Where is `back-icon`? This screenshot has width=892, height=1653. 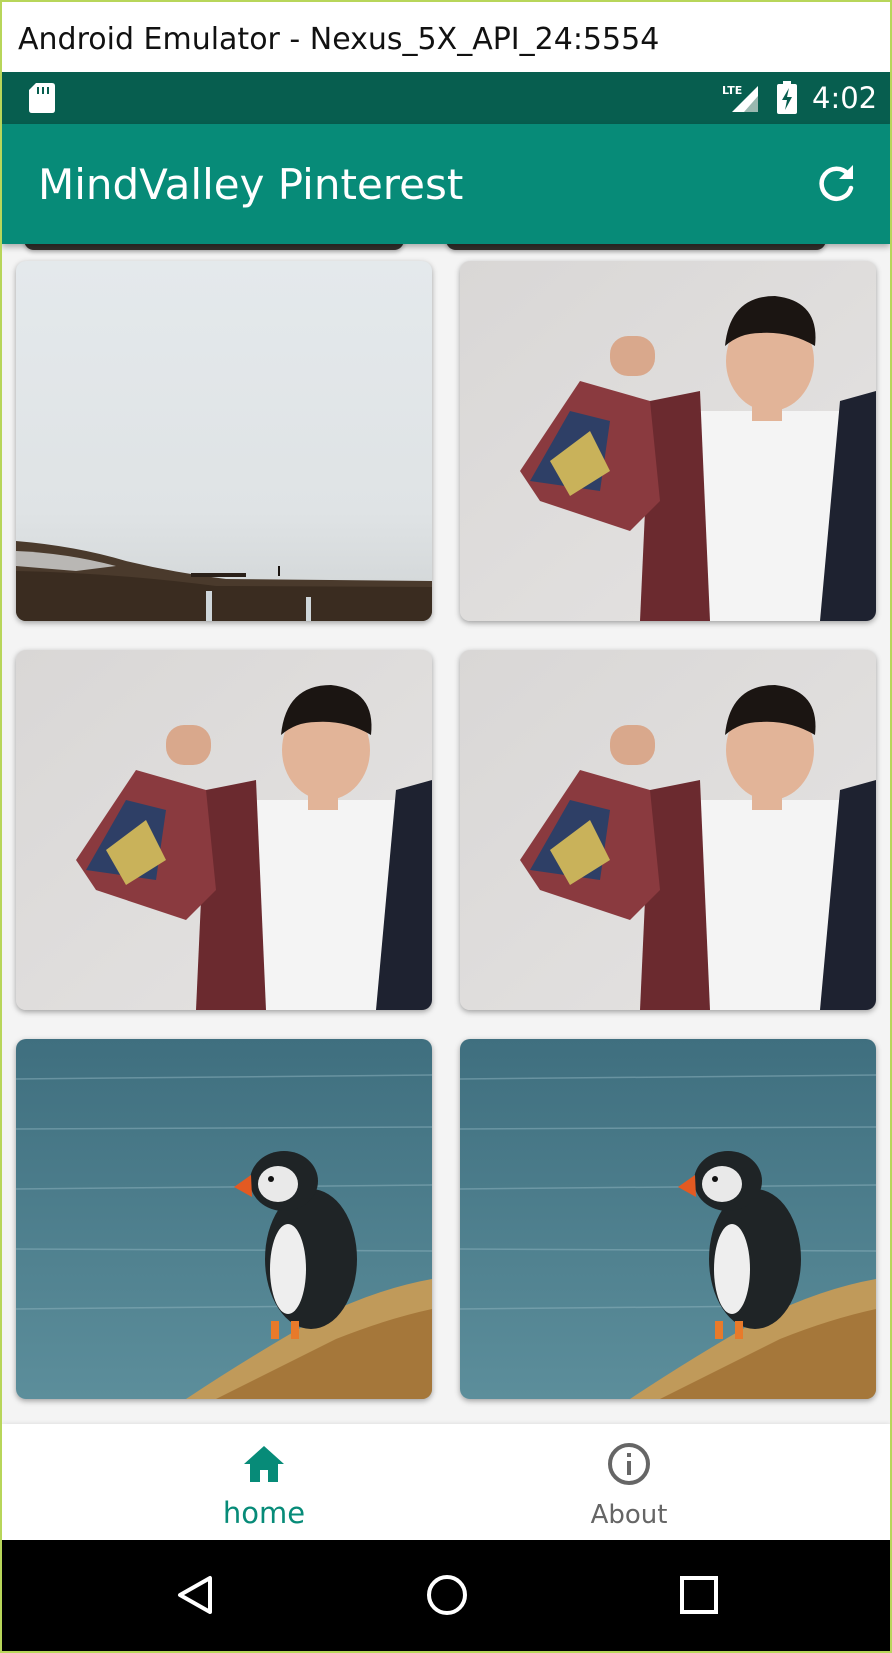
back-icon is located at coordinates (197, 1595).